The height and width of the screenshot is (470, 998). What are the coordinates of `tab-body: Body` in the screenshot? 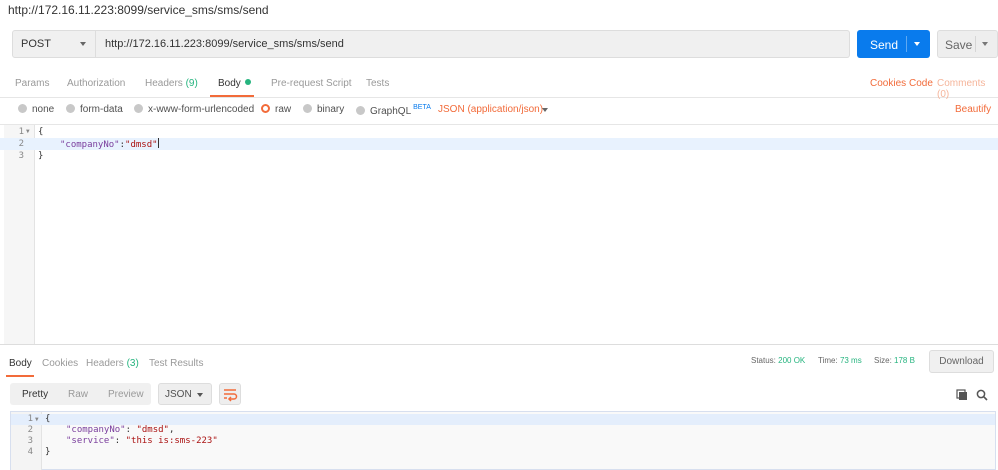 It's located at (234, 83).